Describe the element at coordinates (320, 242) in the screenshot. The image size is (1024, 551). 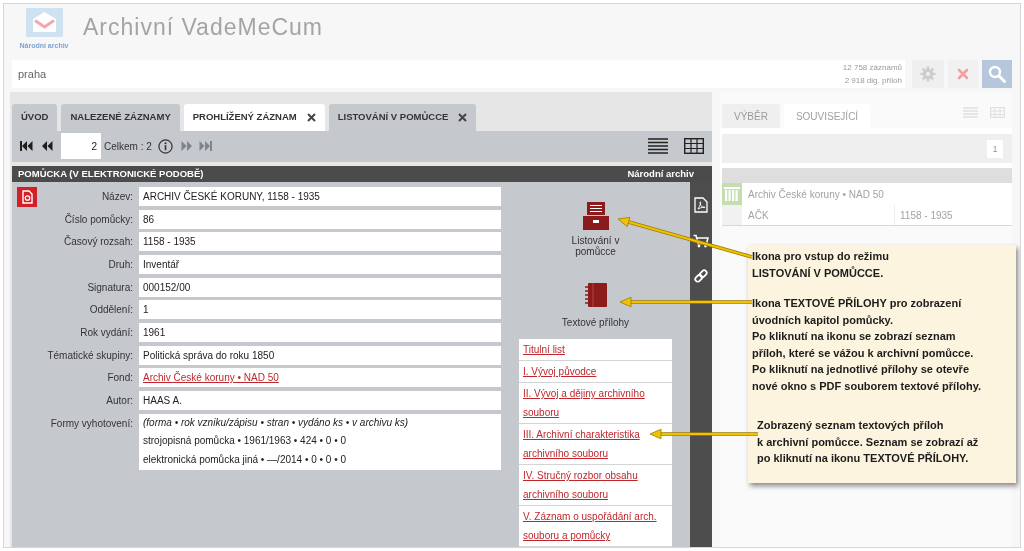
I see `field-value: 1158 - 1935` at that location.